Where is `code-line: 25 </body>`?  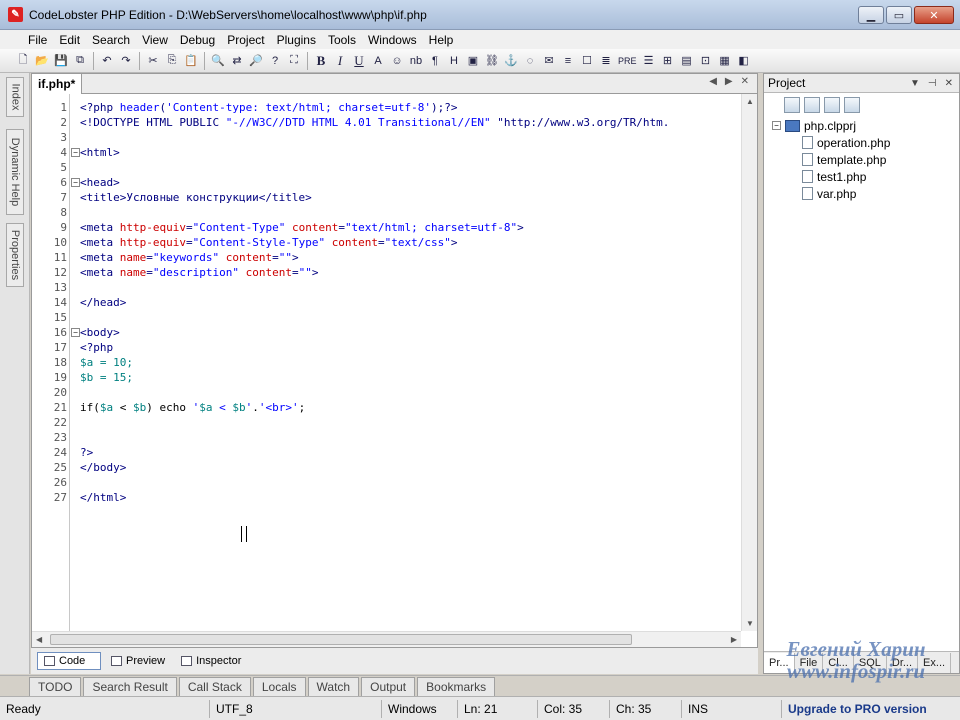 code-line: 25 </body> is located at coordinates (386, 467).